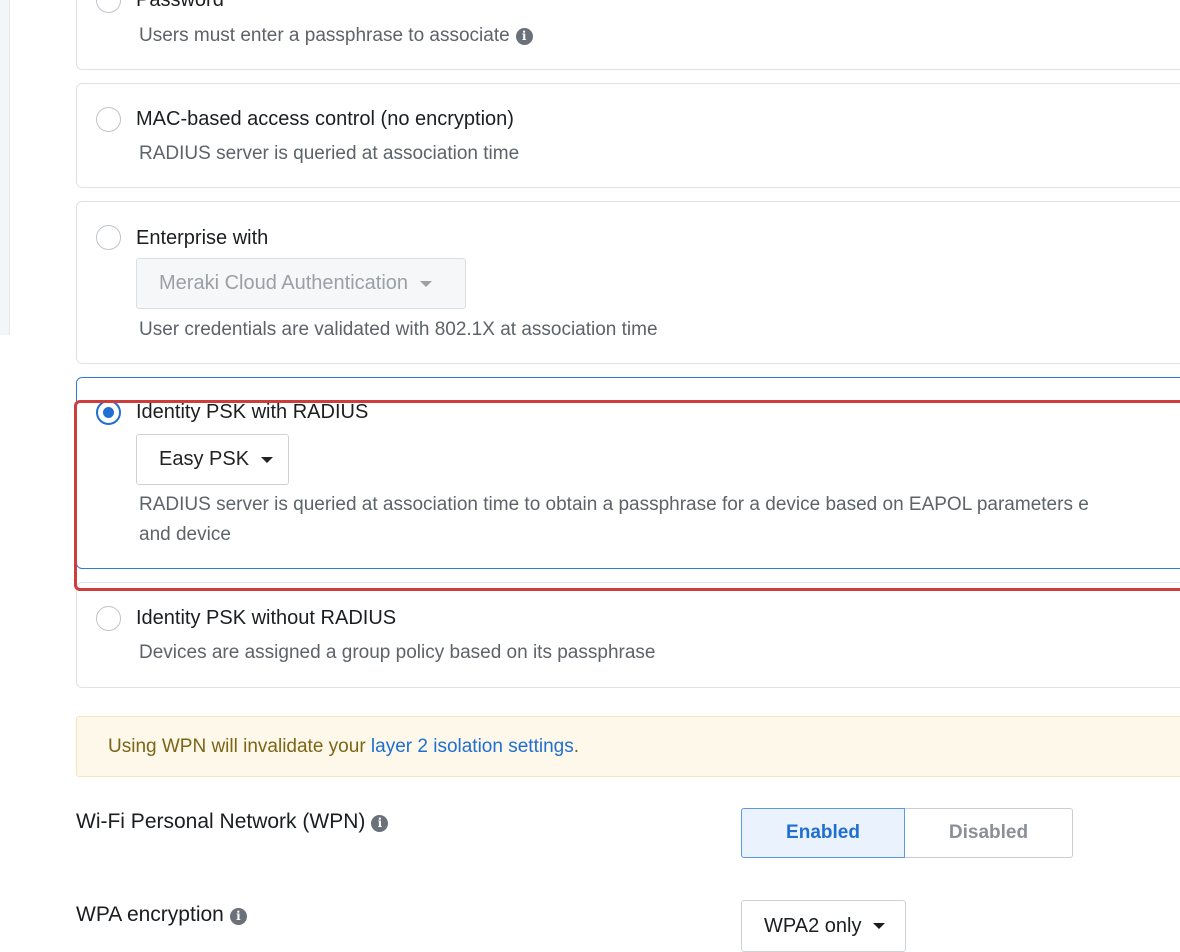  Describe the element at coordinates (180, 5) in the screenshot. I see `option-title: Password` at that location.